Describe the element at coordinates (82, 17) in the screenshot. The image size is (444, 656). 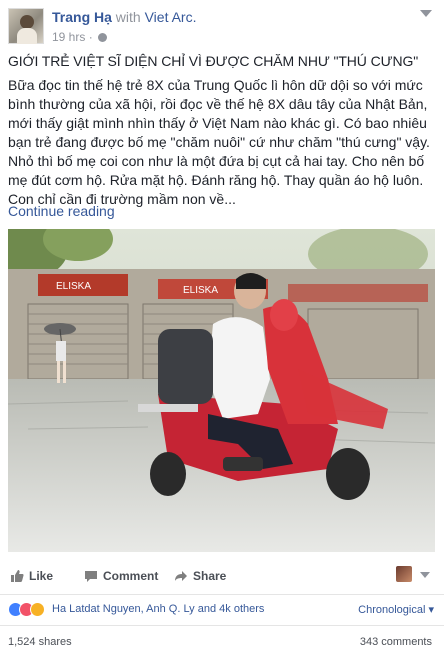
I see `author-name: Trang Hạ` at that location.